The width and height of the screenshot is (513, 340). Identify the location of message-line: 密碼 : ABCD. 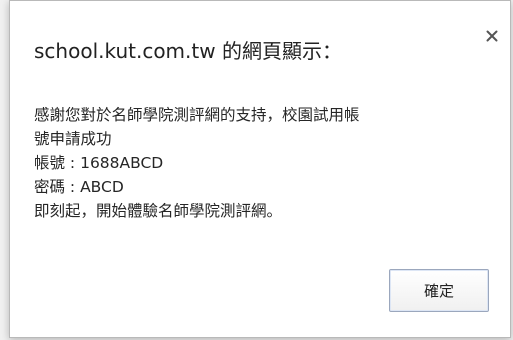
(79, 187).